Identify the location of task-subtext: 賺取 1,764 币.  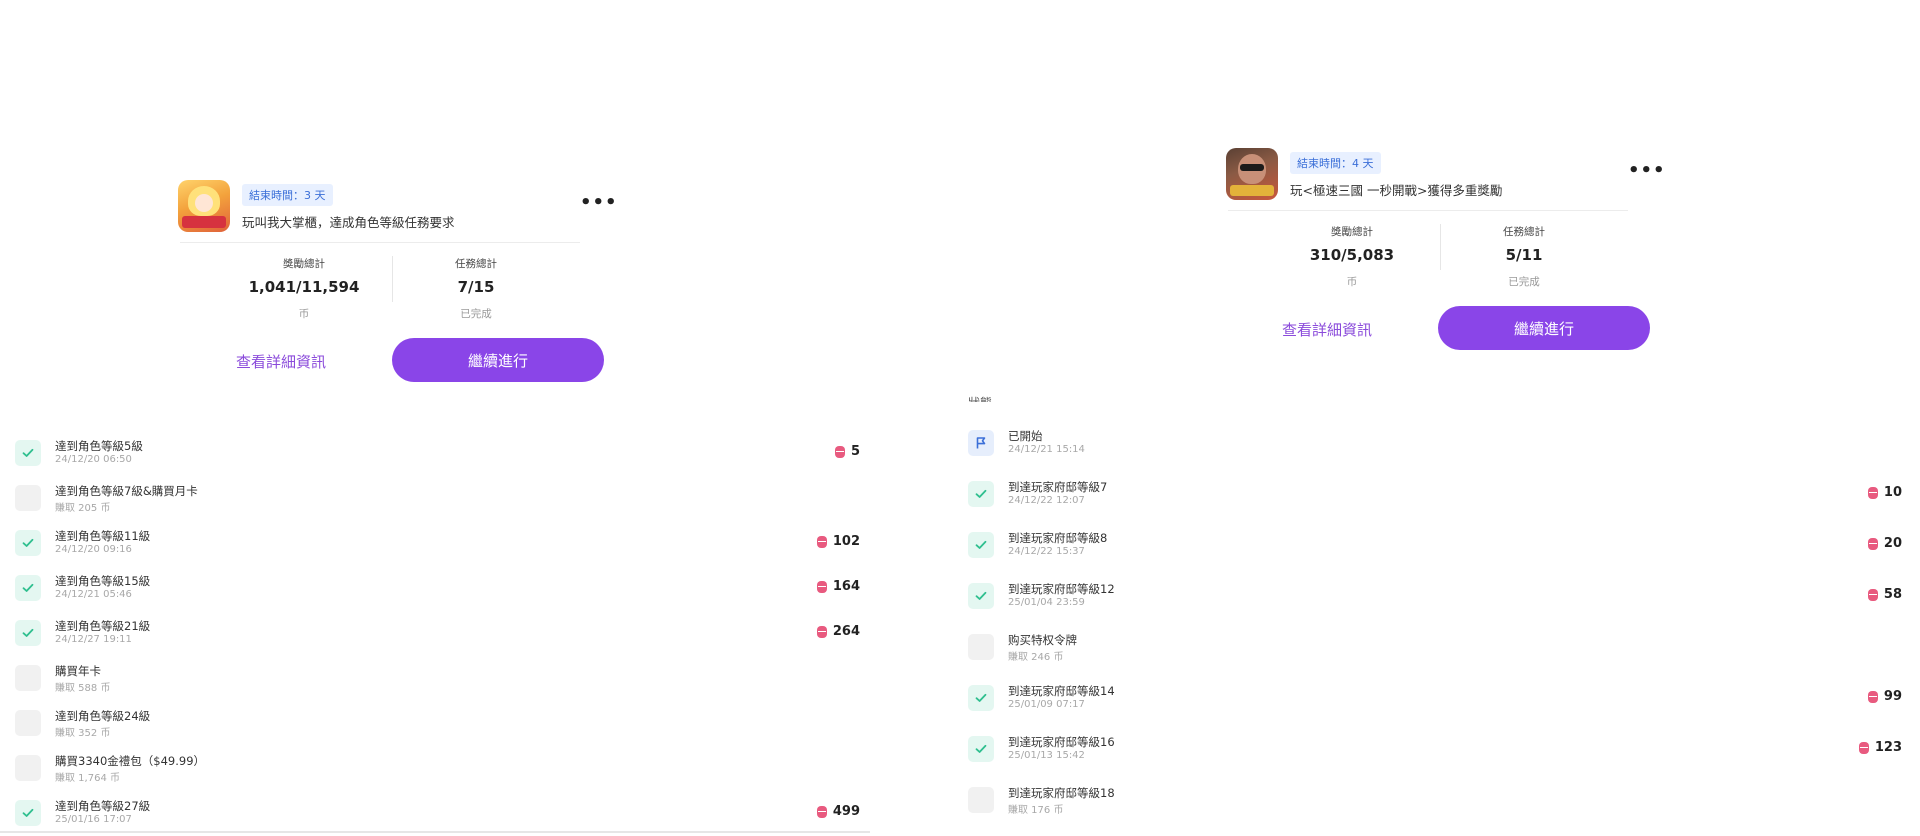
(87, 778).